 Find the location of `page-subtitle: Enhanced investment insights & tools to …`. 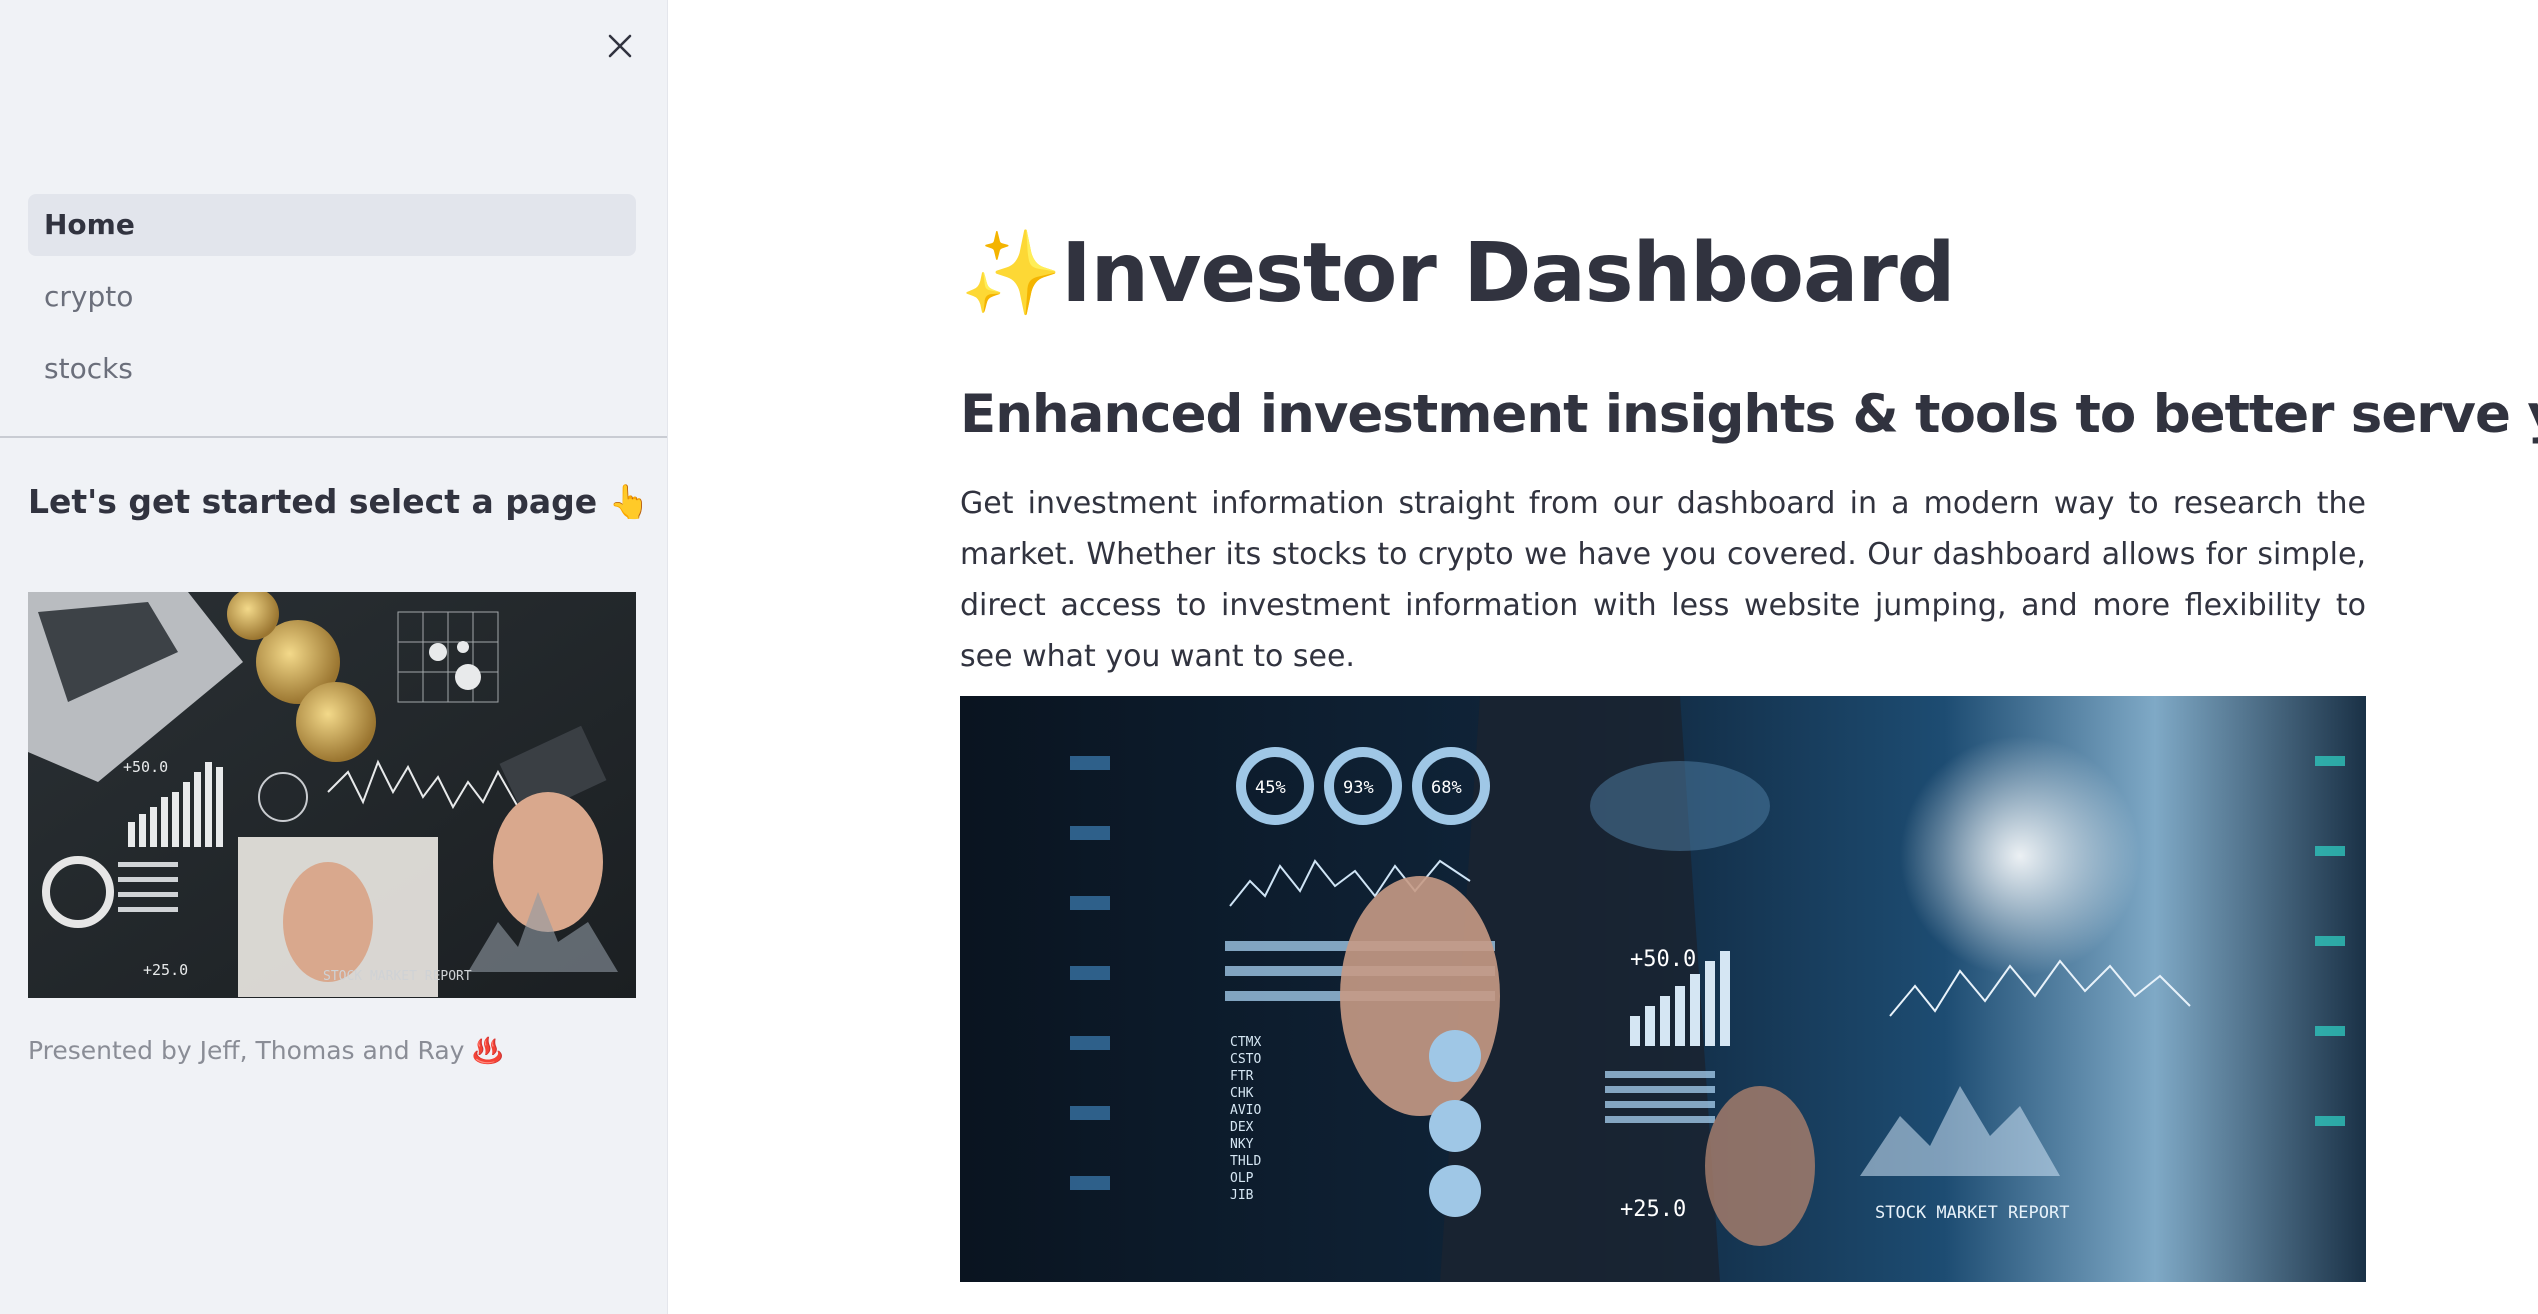

page-subtitle: Enhanced investment insights & tools to … is located at coordinates (1749, 414).